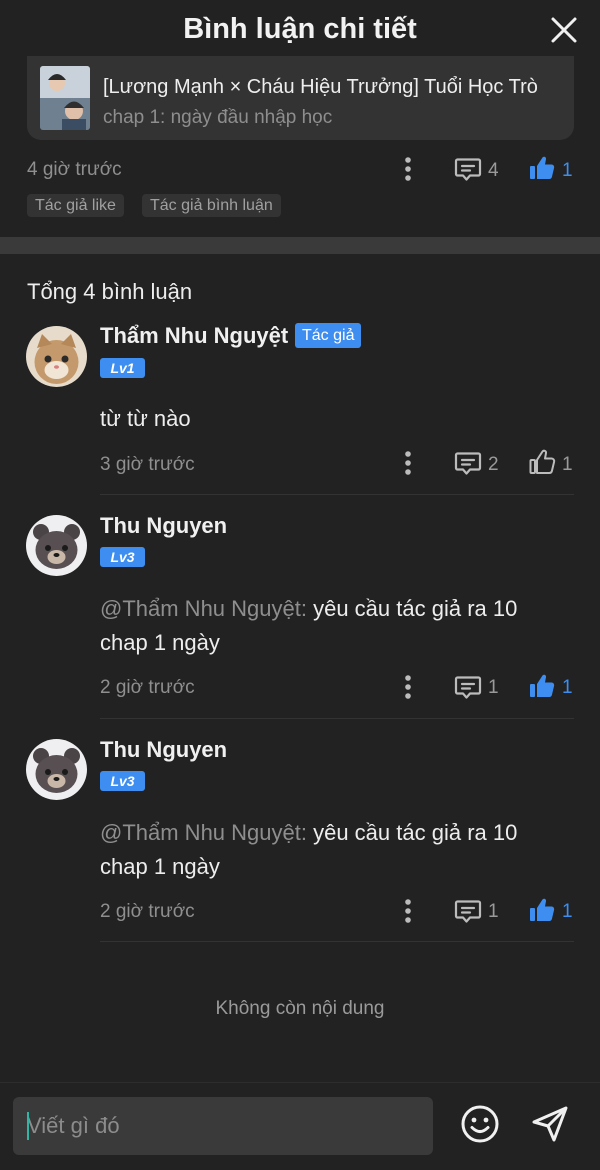  Describe the element at coordinates (328, 335) in the screenshot. I see `author-badge: Tác giả` at that location.